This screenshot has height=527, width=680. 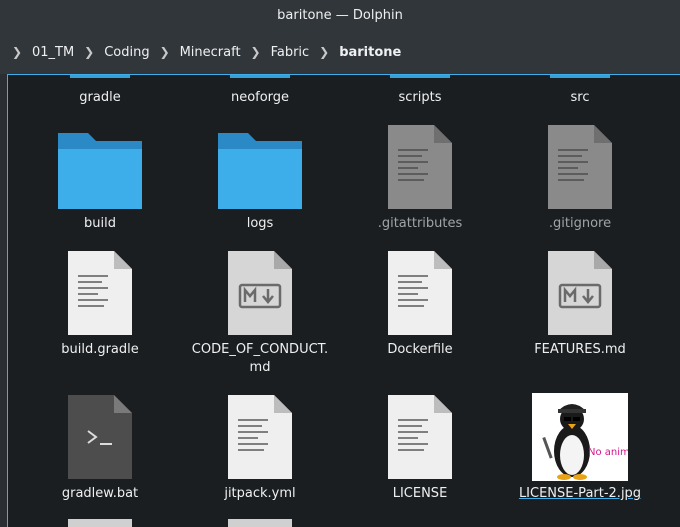 What do you see at coordinates (290, 52) in the screenshot?
I see `breadcrumb-item-fabric: Fabric` at bounding box center [290, 52].